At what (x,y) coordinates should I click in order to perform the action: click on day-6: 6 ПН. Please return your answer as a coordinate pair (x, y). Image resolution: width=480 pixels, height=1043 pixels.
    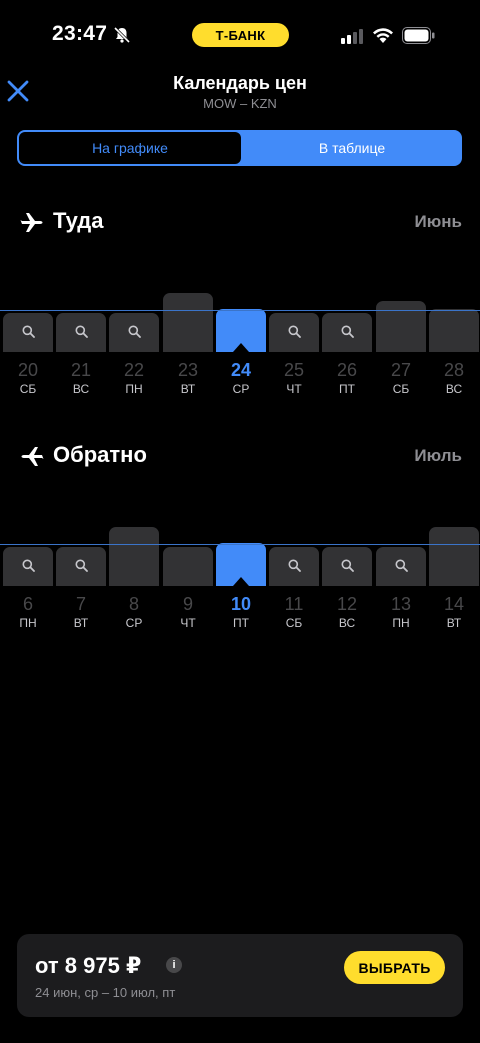
    Looking at the image, I should click on (28, 572).